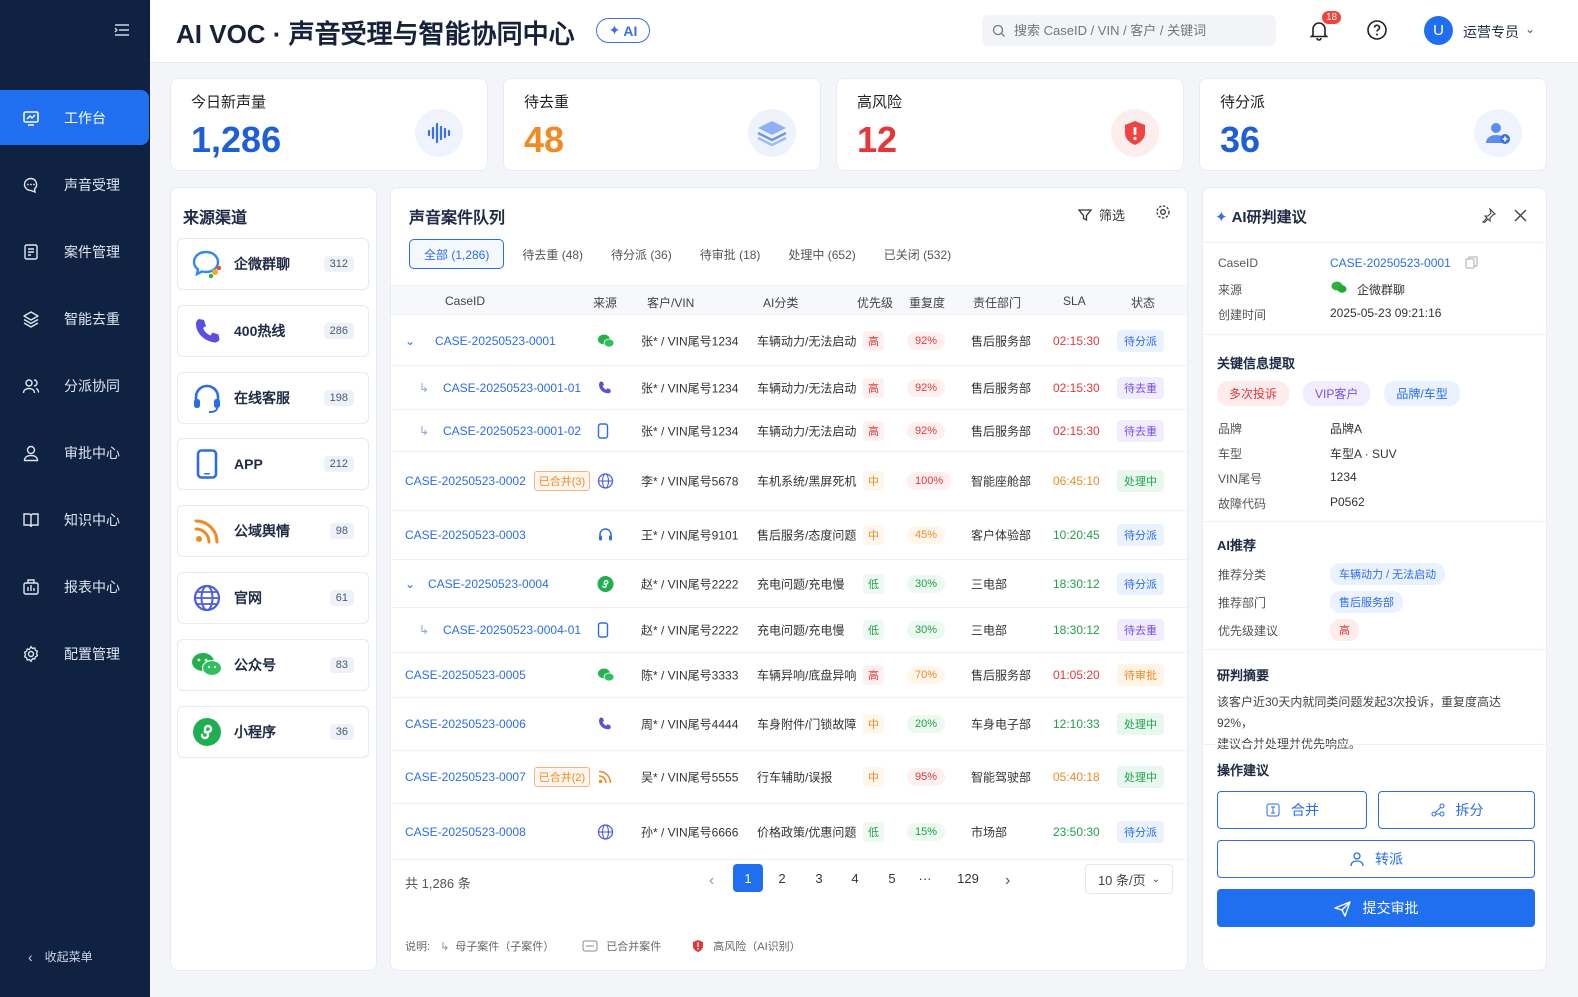 The image size is (1578, 997). What do you see at coordinates (465, 675) in the screenshot?
I see `case-id-link: CASE-20250523-0005` at bounding box center [465, 675].